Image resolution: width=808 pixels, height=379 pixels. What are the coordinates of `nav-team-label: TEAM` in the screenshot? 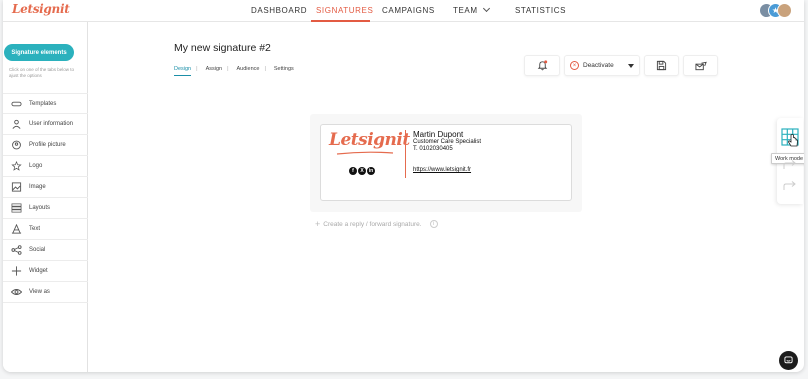 It's located at (465, 10).